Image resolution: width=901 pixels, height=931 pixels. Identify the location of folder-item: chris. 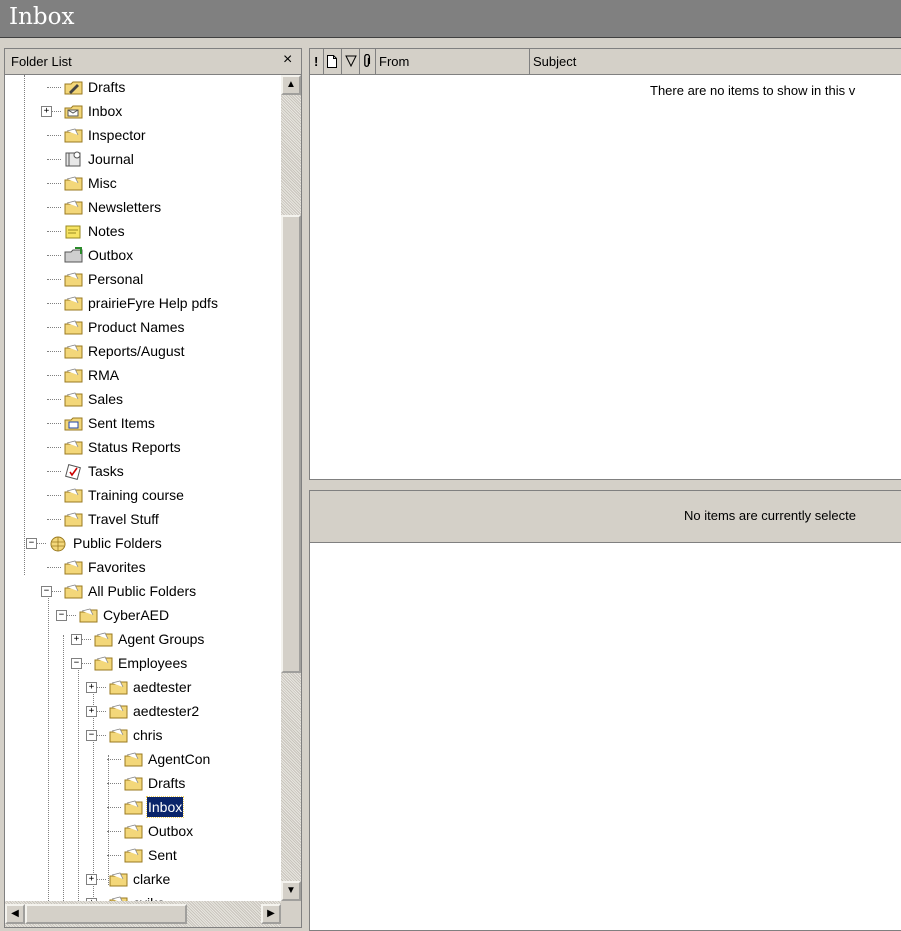
(135, 735).